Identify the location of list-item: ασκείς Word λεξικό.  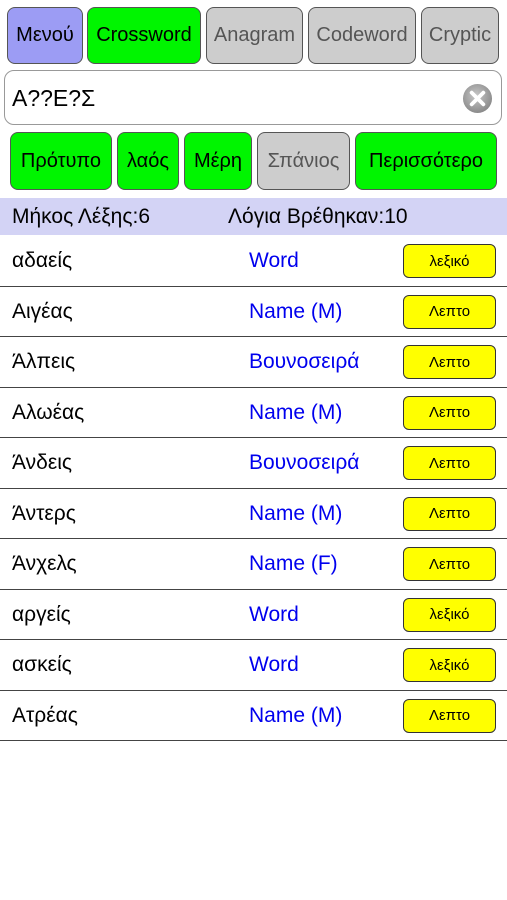
(253, 665).